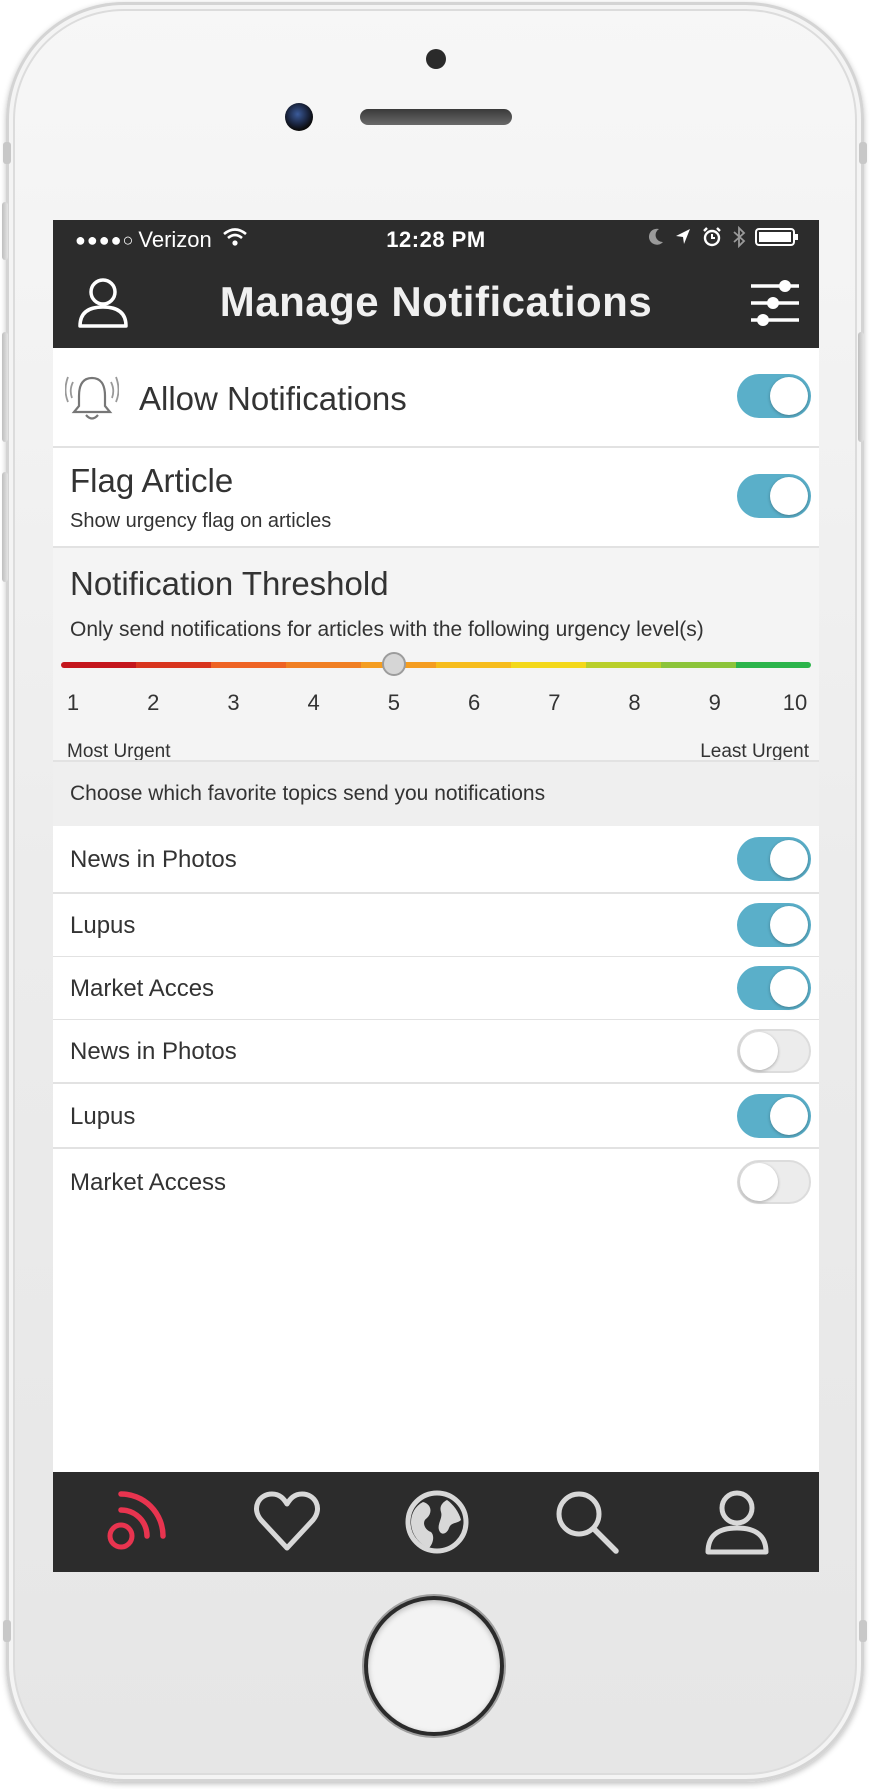  What do you see at coordinates (7, 1631) in the screenshot?
I see `frame-notch-bottom-left` at bounding box center [7, 1631].